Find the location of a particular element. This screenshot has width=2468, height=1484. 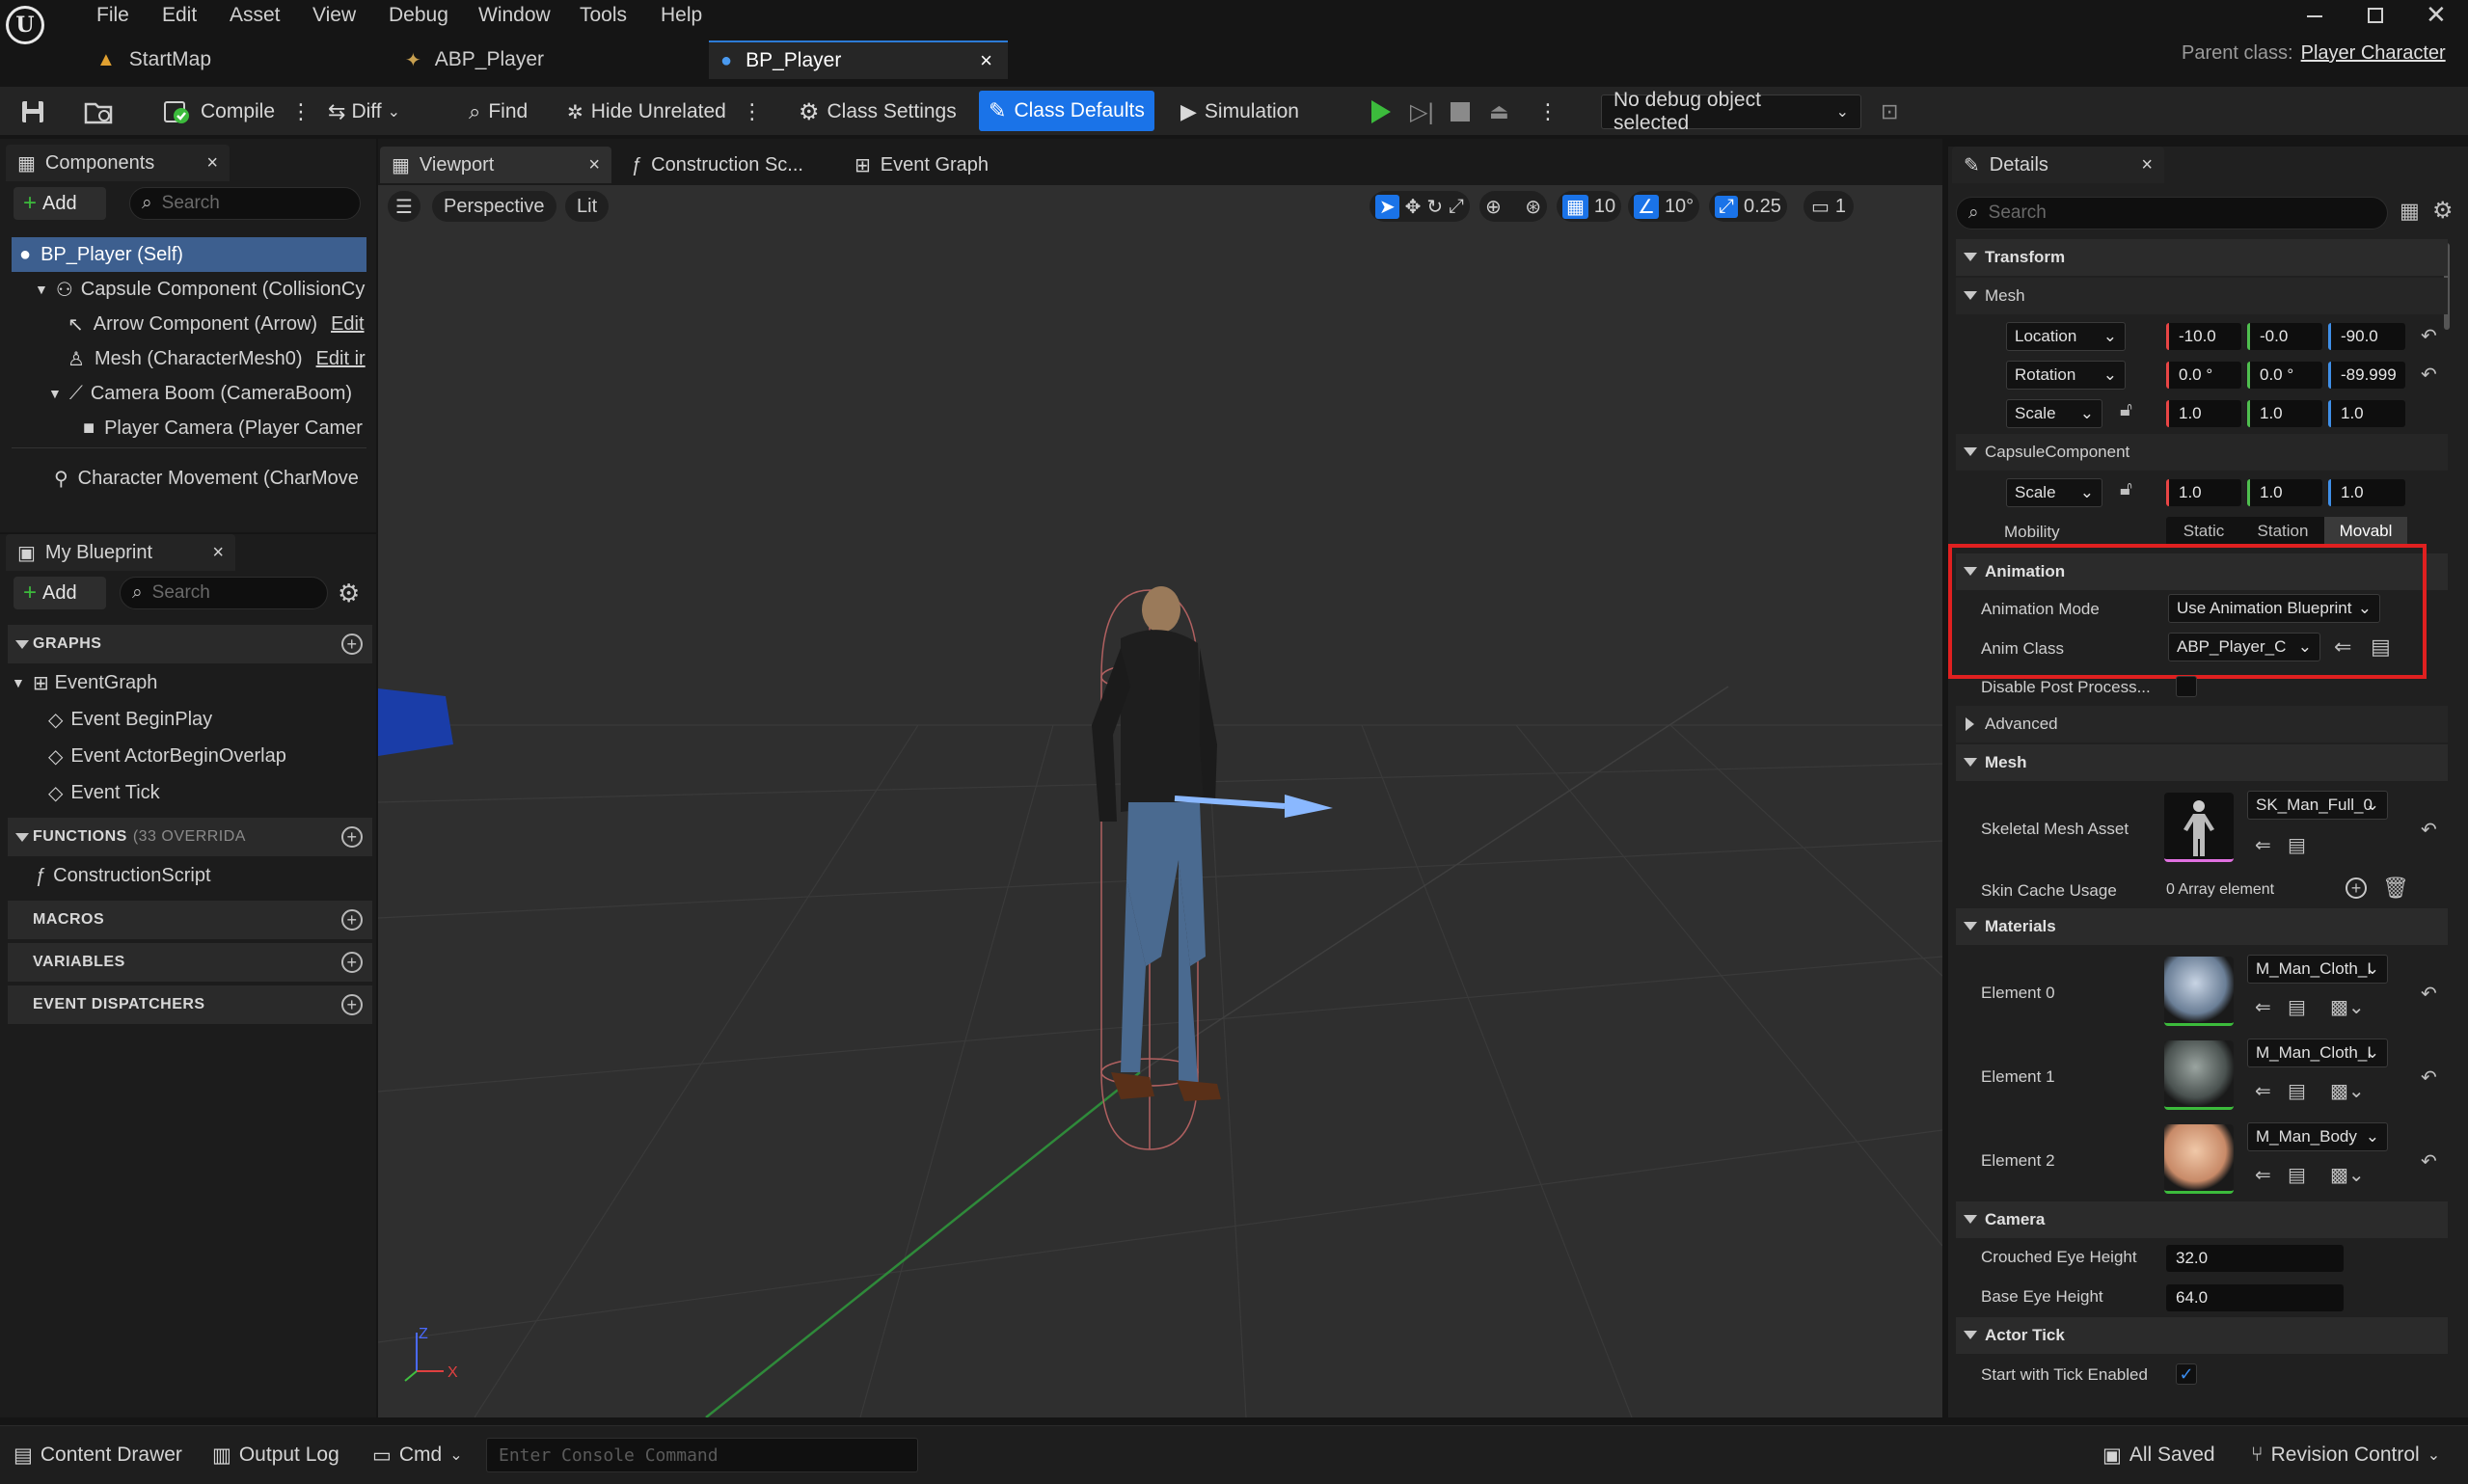

cmd-dropdown: ▭ Cmd ⌄ is located at coordinates (417, 1455).